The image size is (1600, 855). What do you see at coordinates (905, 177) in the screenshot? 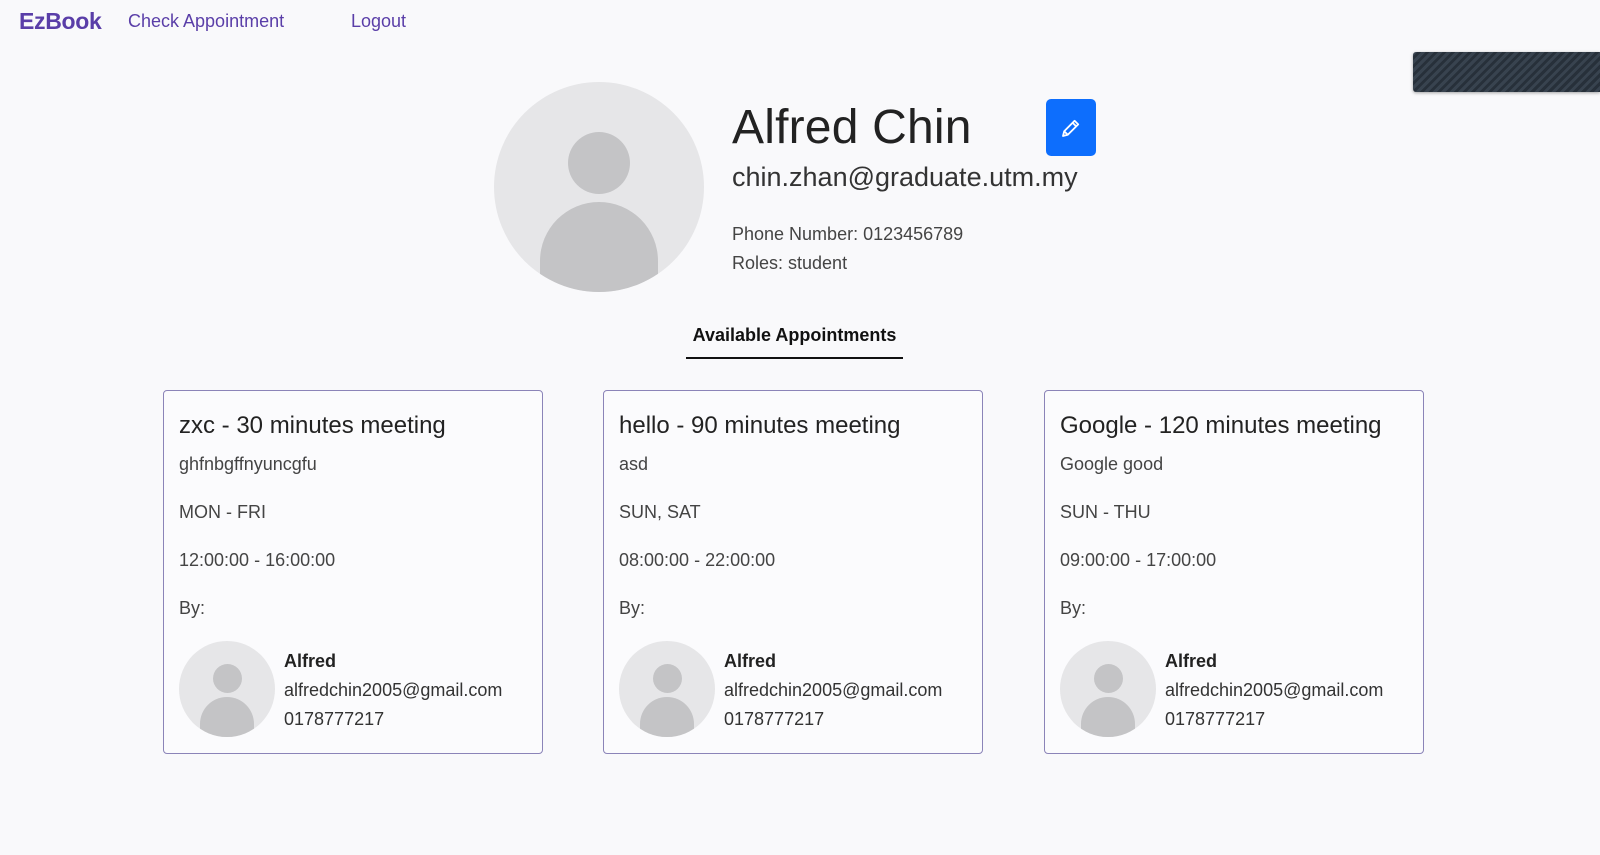
I see `profile-email: chin.zhan@graduate.utm.my` at bounding box center [905, 177].